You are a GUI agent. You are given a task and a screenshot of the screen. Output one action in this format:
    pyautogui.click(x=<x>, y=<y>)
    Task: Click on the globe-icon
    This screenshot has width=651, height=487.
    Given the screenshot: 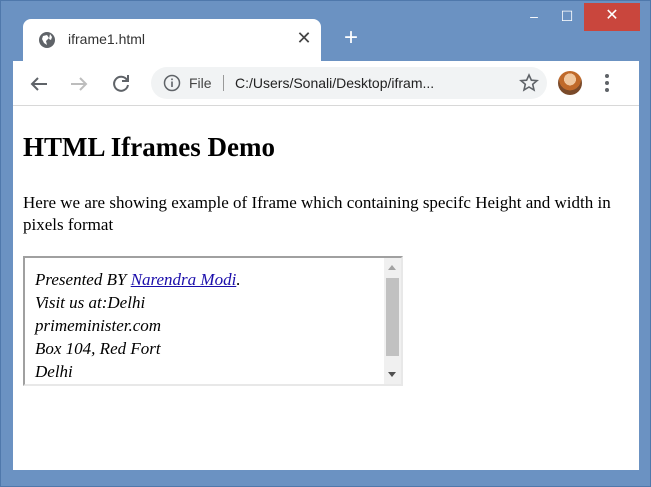 What is the action you would take?
    pyautogui.click(x=47, y=40)
    